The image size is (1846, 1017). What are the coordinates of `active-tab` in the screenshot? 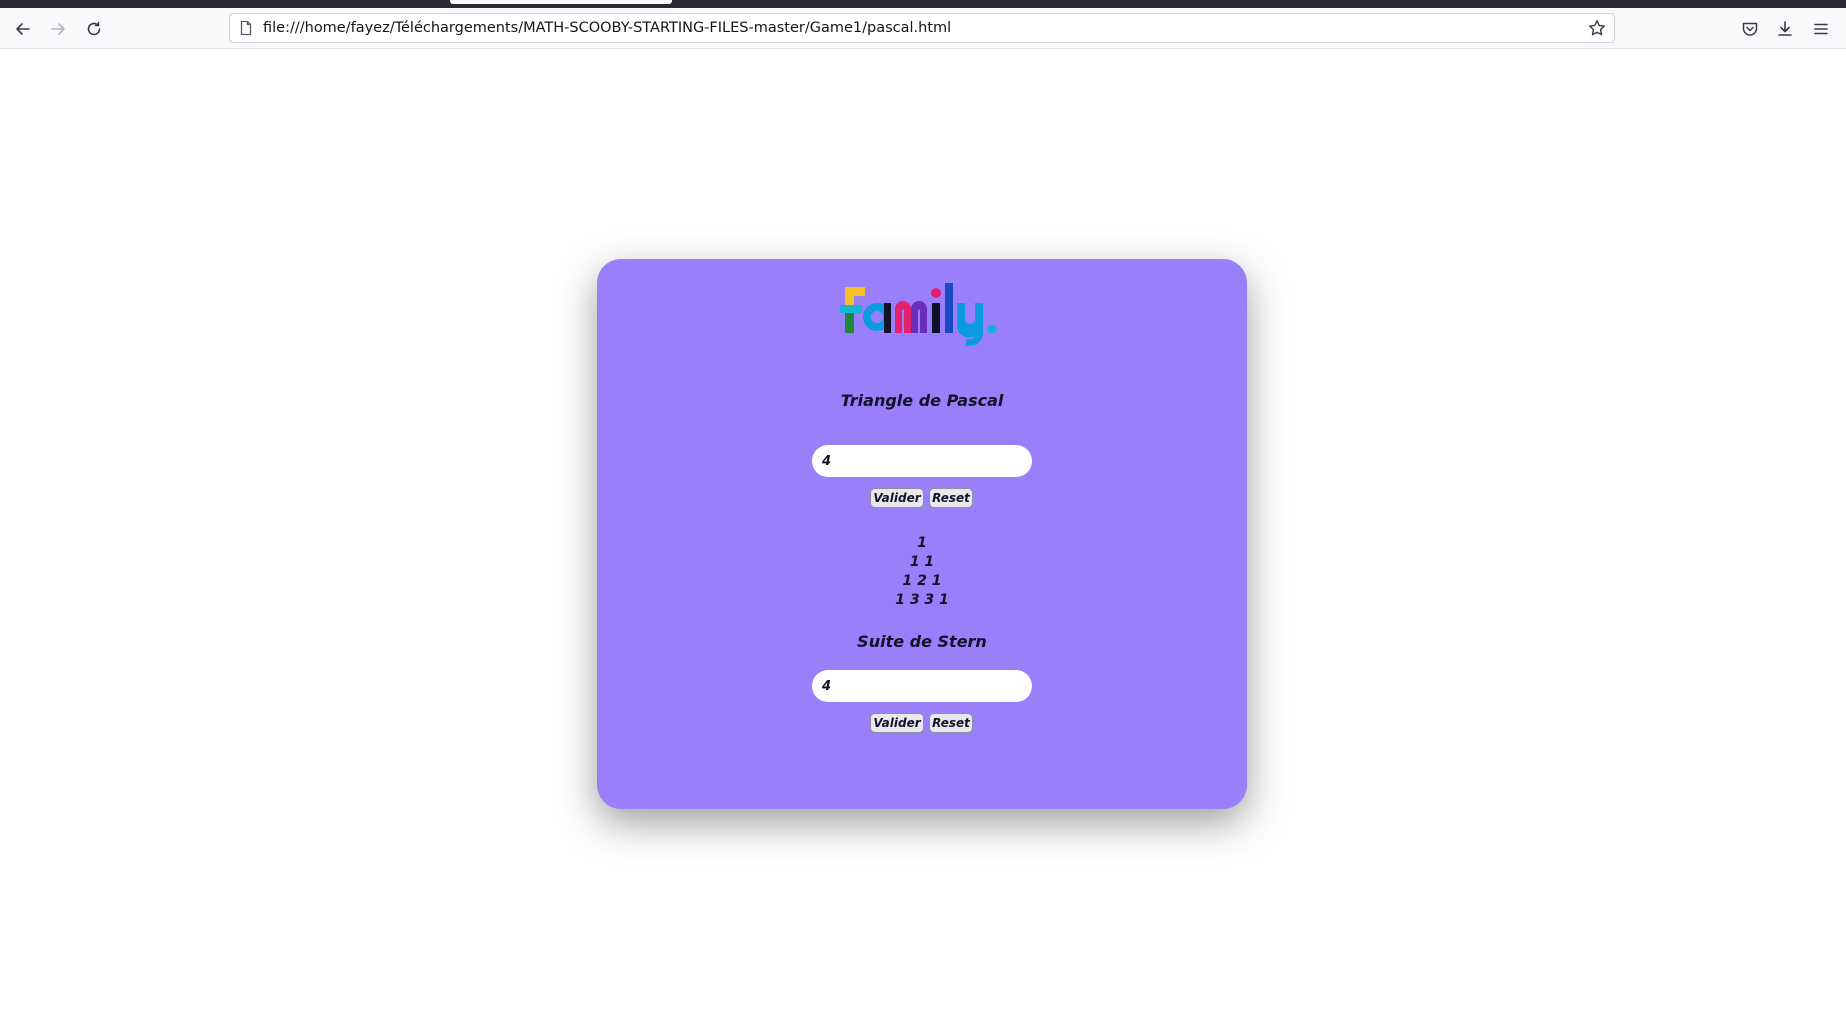 It's located at (561, 2).